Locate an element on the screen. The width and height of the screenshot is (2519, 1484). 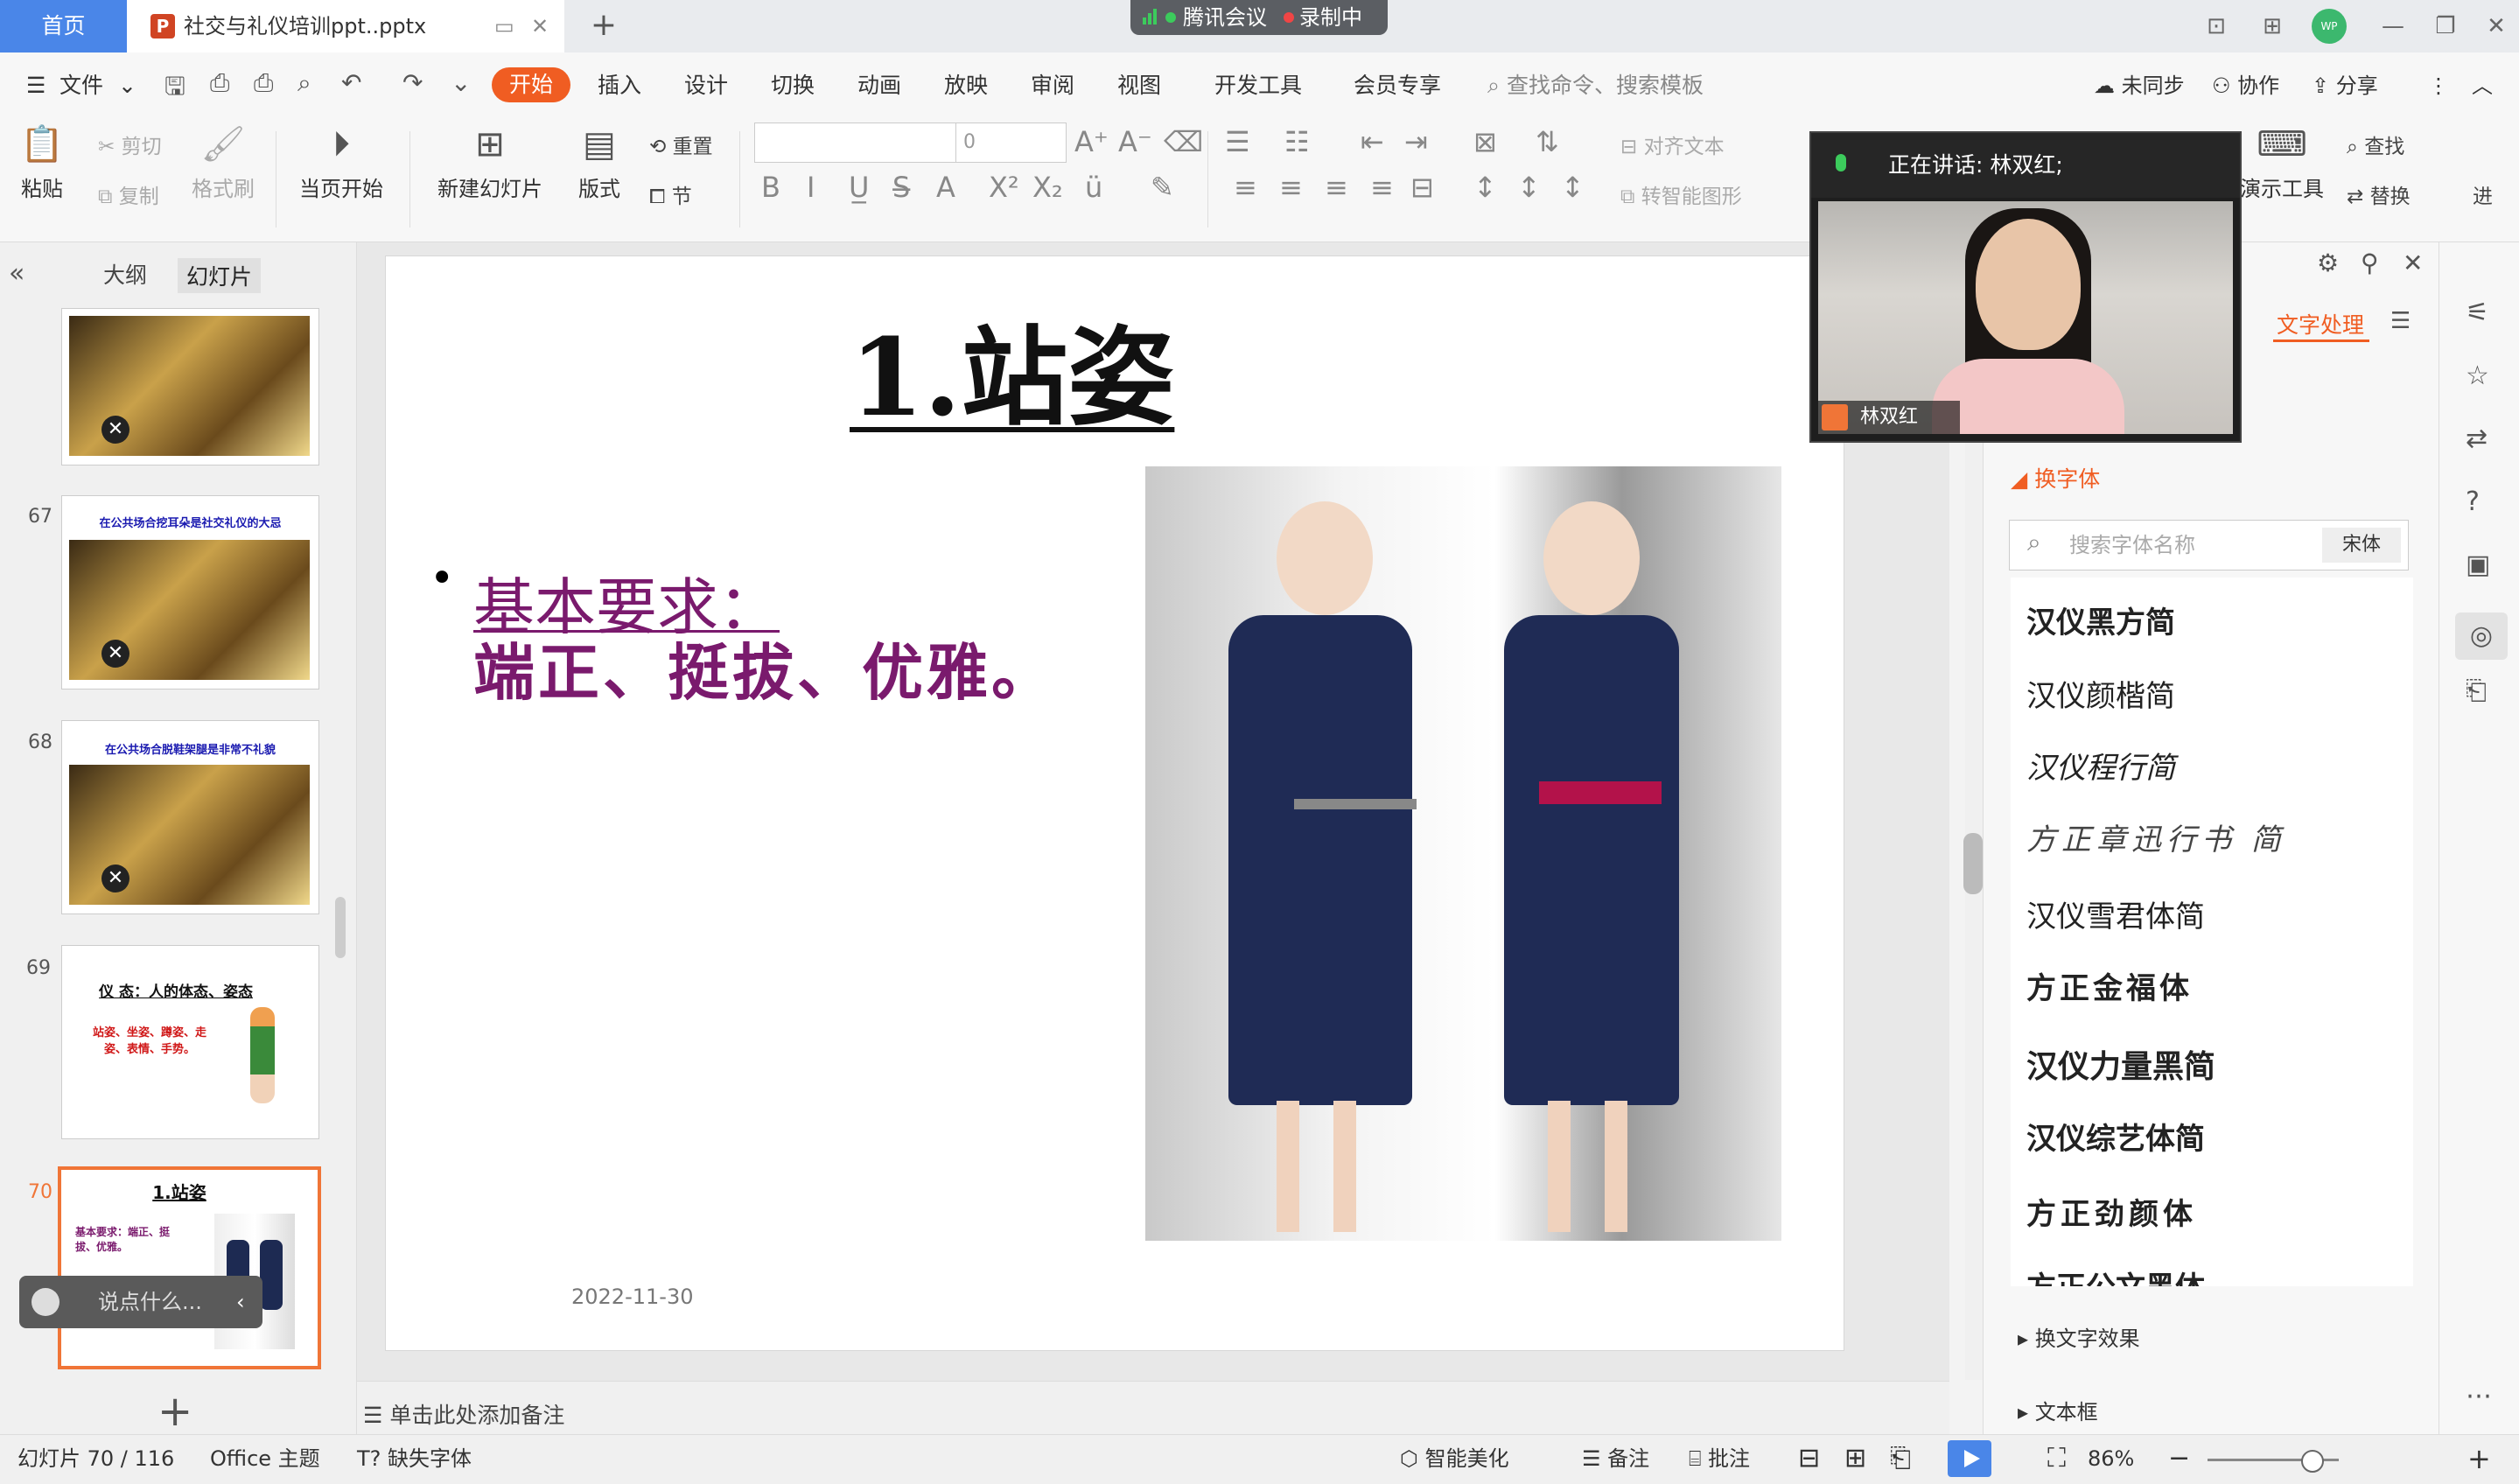
pane-menu-icon: ☰ is located at coordinates (2400, 321).